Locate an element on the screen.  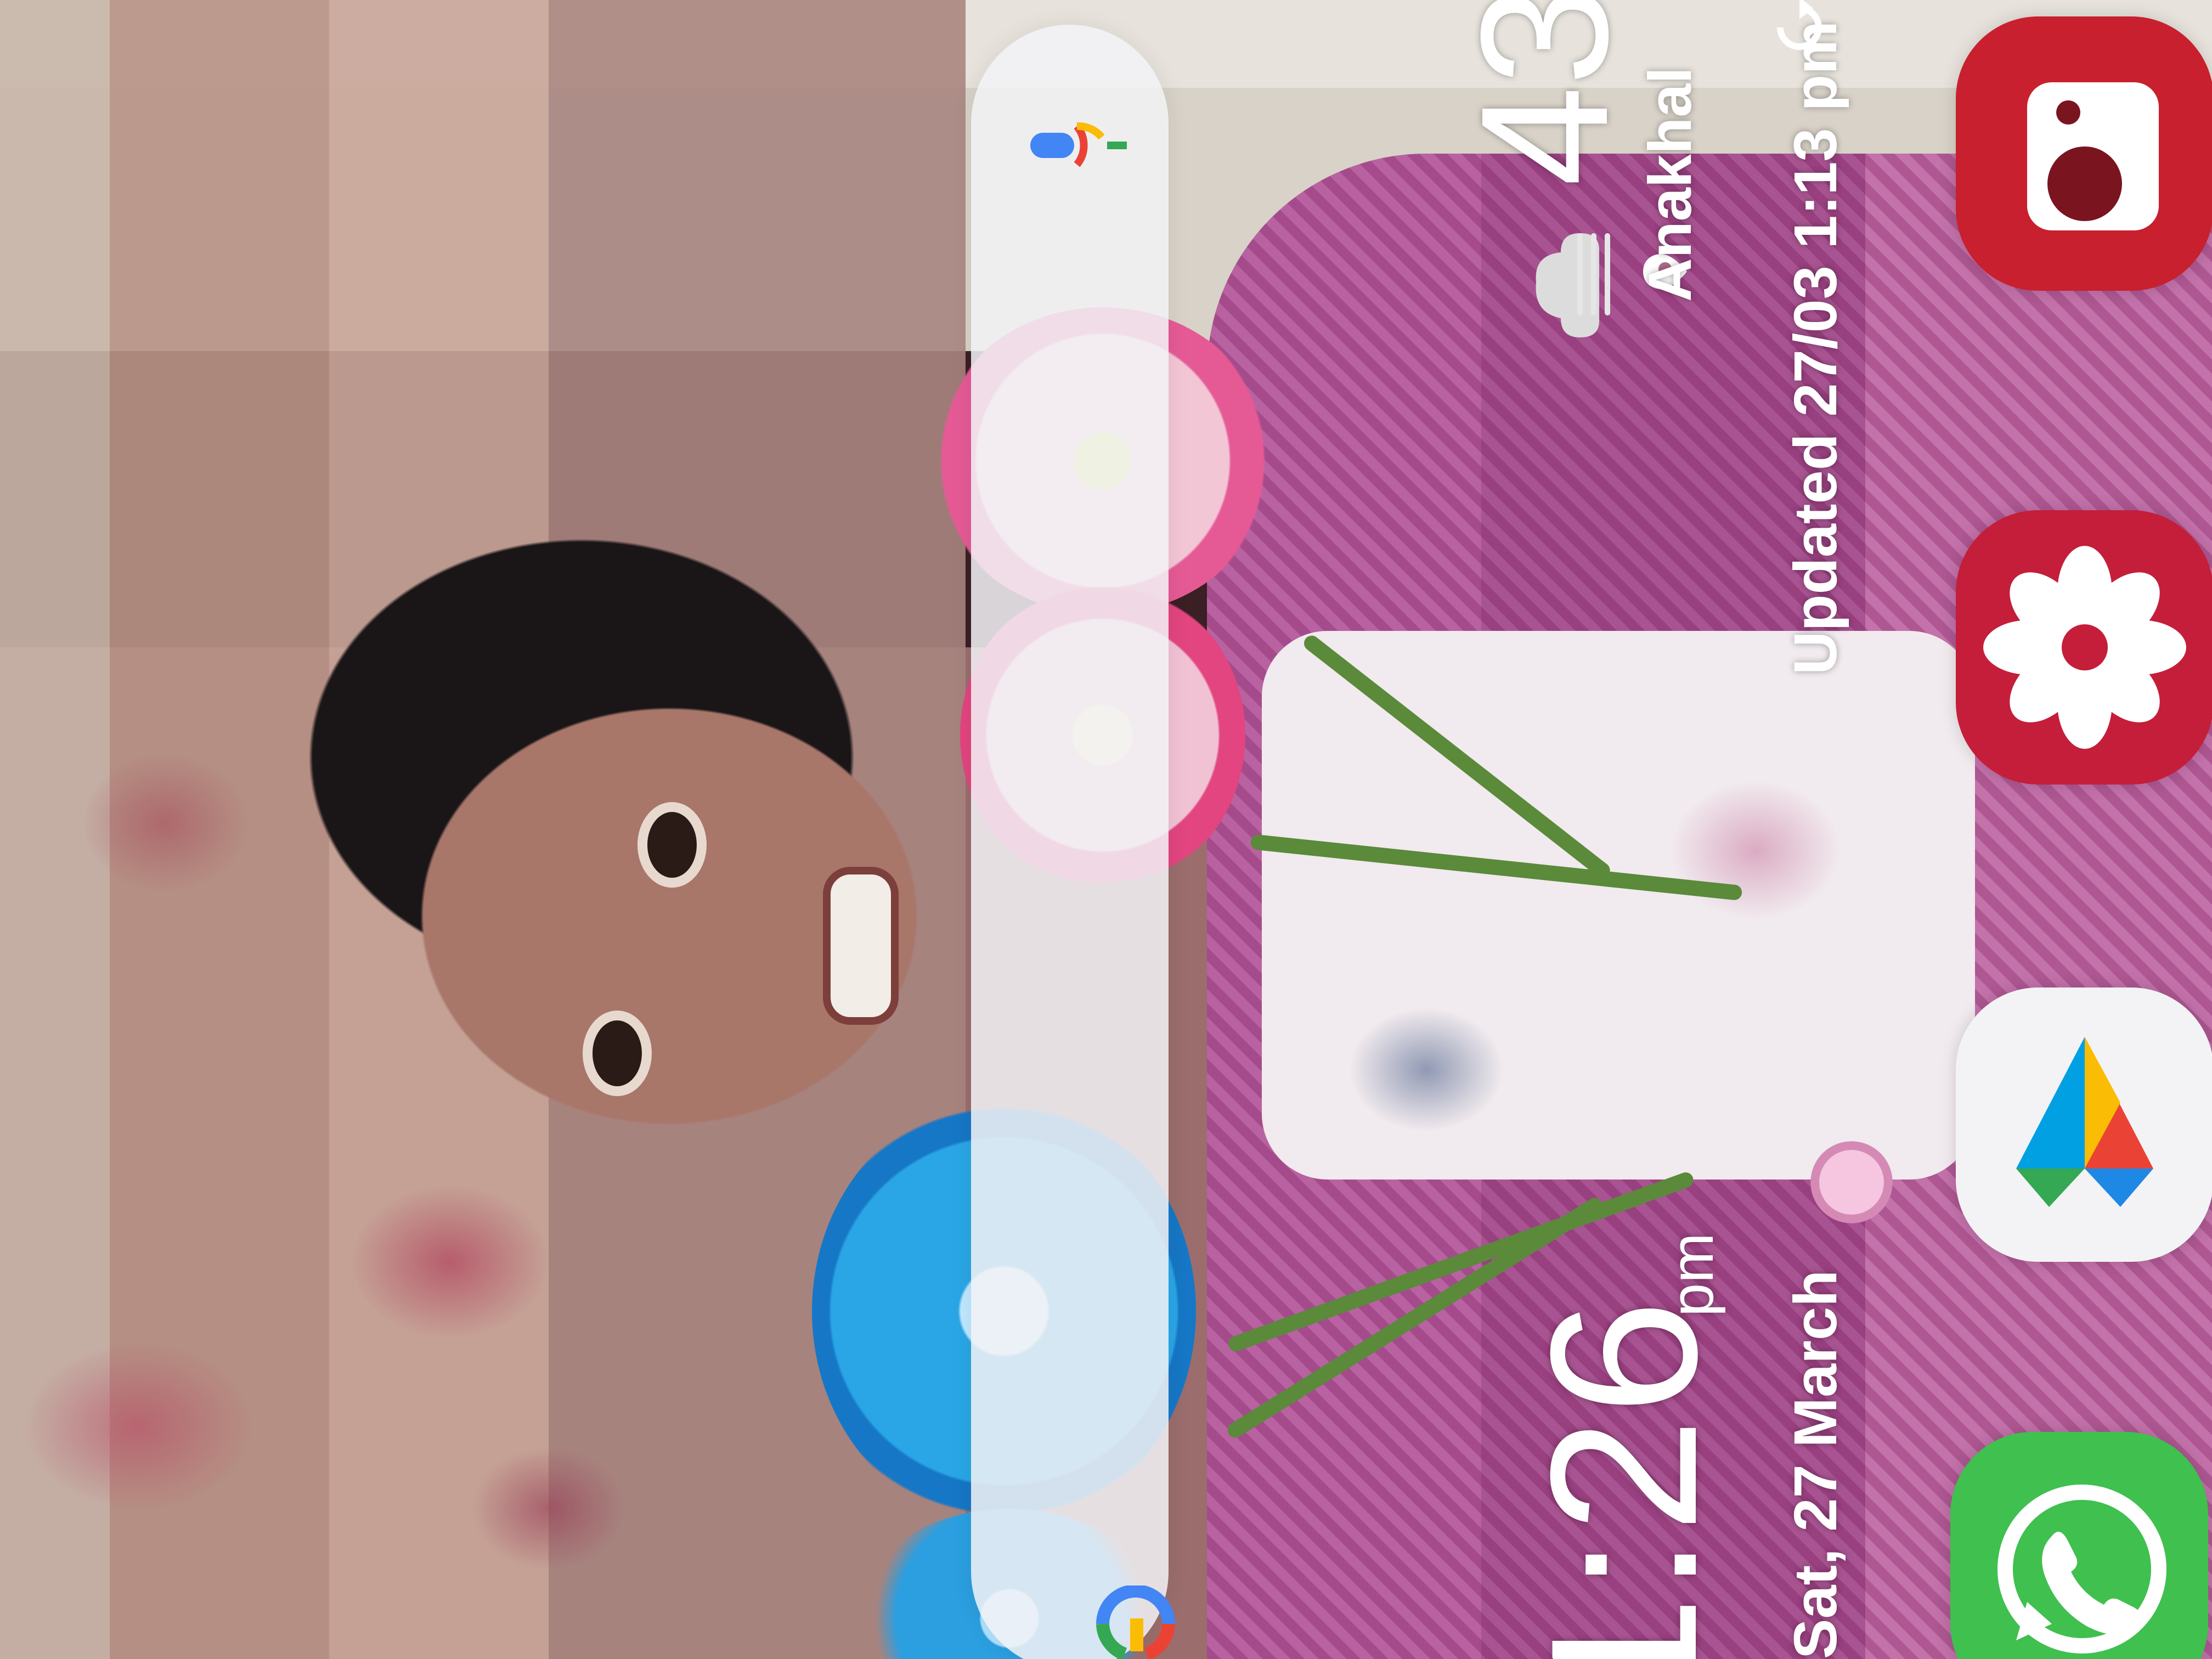
play-store-app-icon is located at coordinates (2084, 1125).